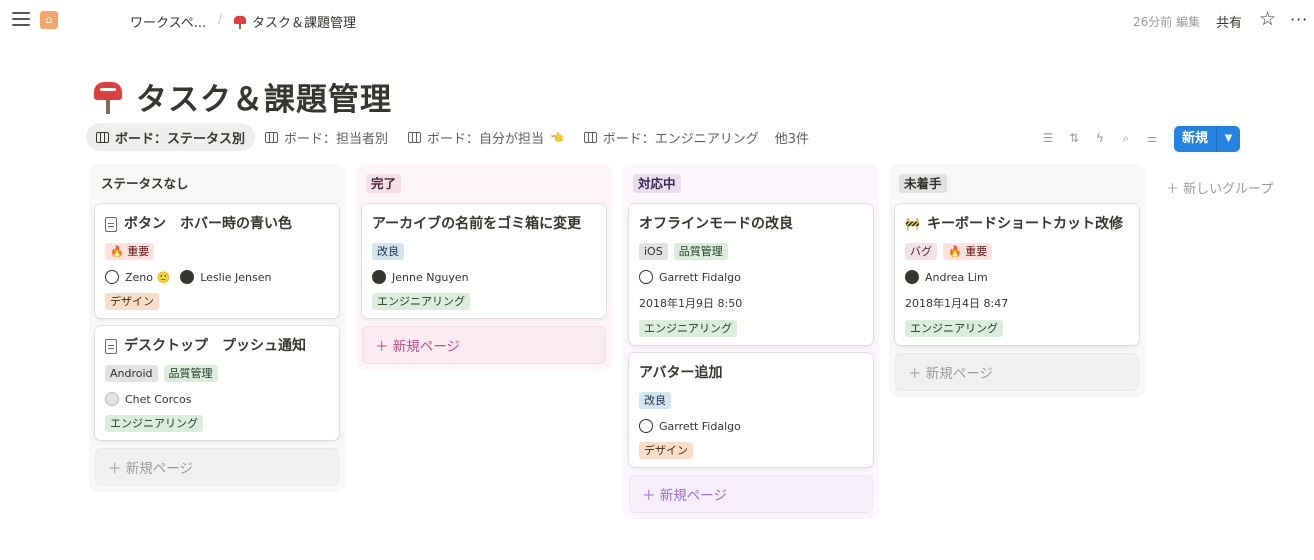 The height and width of the screenshot is (560, 1314). I want to click on edited-timestamp: 26分前 編集, so click(1167, 22).